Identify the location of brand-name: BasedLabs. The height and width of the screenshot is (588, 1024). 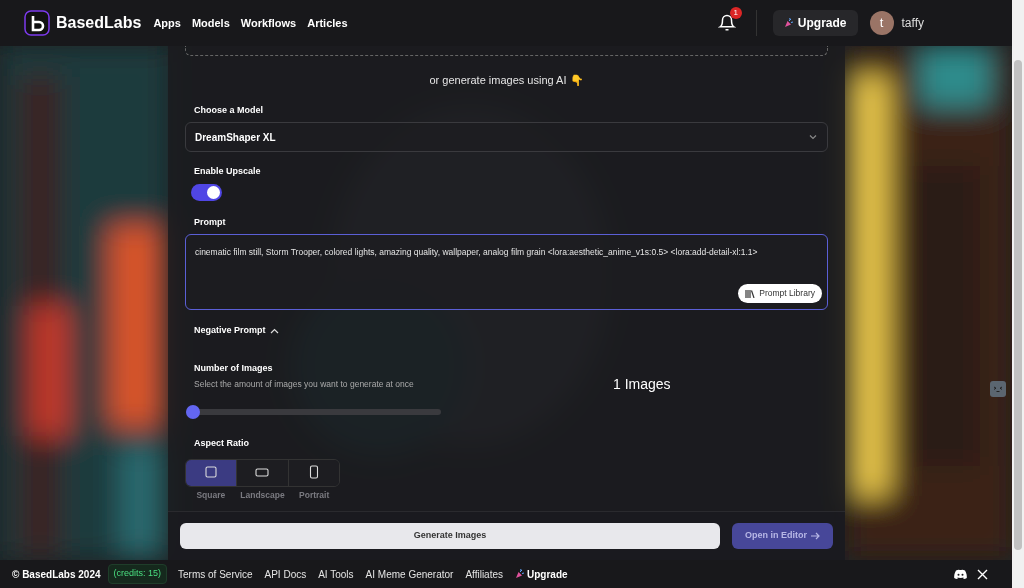
(99, 23).